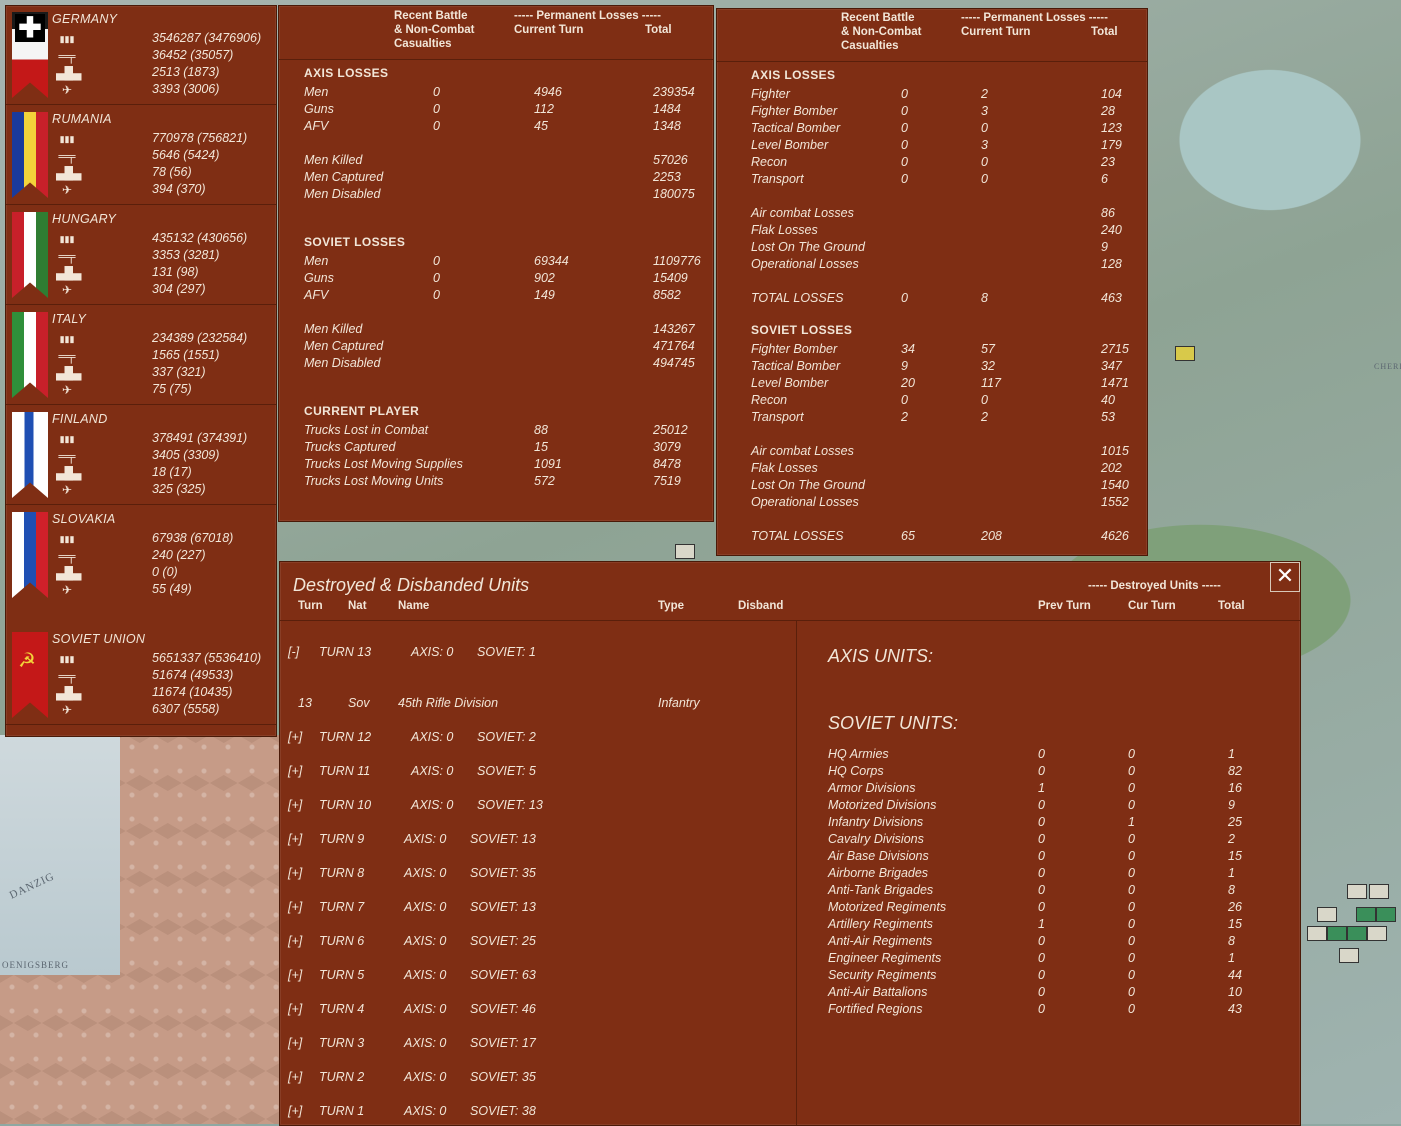 This screenshot has height=1126, width=1401. Describe the element at coordinates (346, 73) in the screenshot. I see `section-title: AXIS LOSSES` at that location.